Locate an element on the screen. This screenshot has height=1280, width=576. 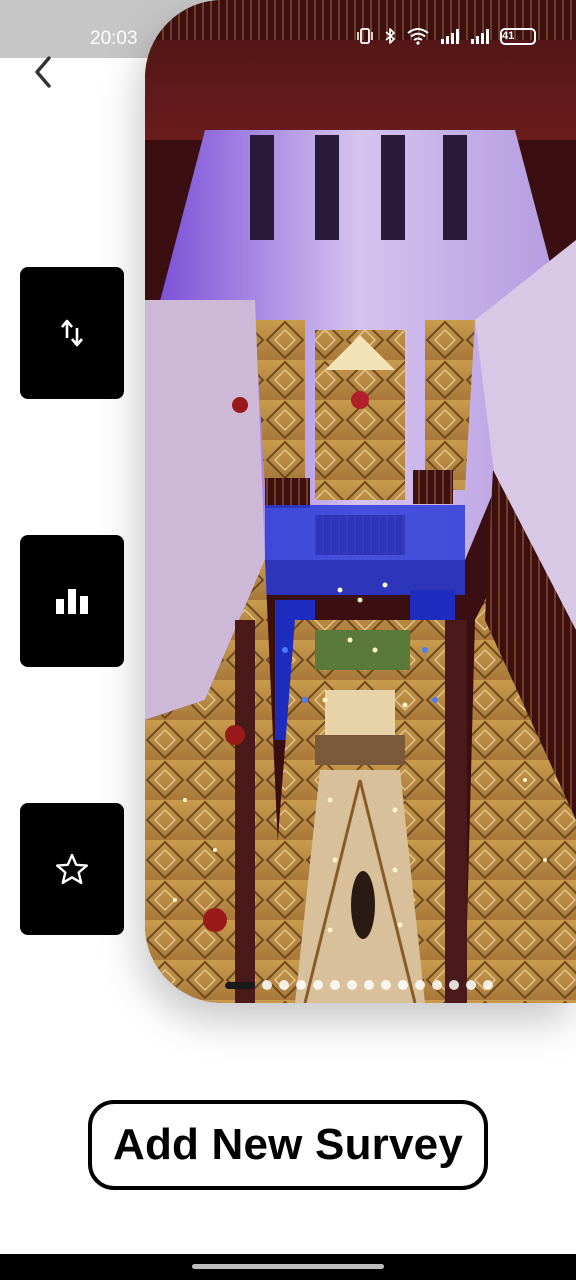
add-new-survey-button: Add New Survey is located at coordinates (288, 1145).